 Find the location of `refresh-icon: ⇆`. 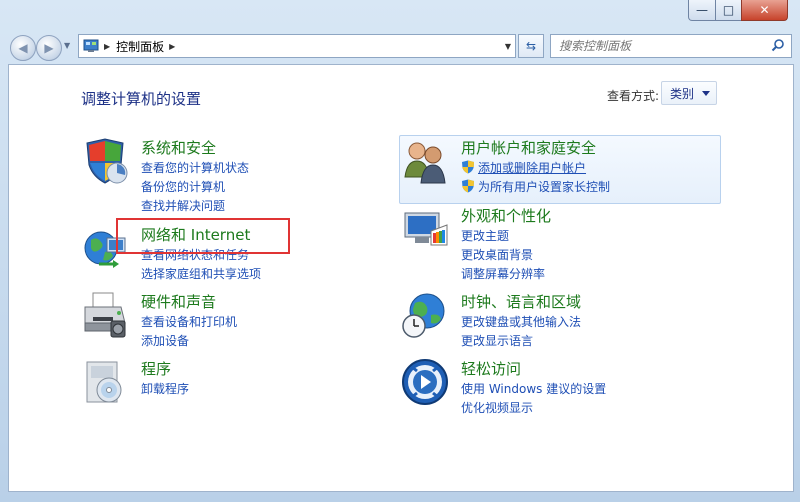

refresh-icon: ⇆ is located at coordinates (531, 46).